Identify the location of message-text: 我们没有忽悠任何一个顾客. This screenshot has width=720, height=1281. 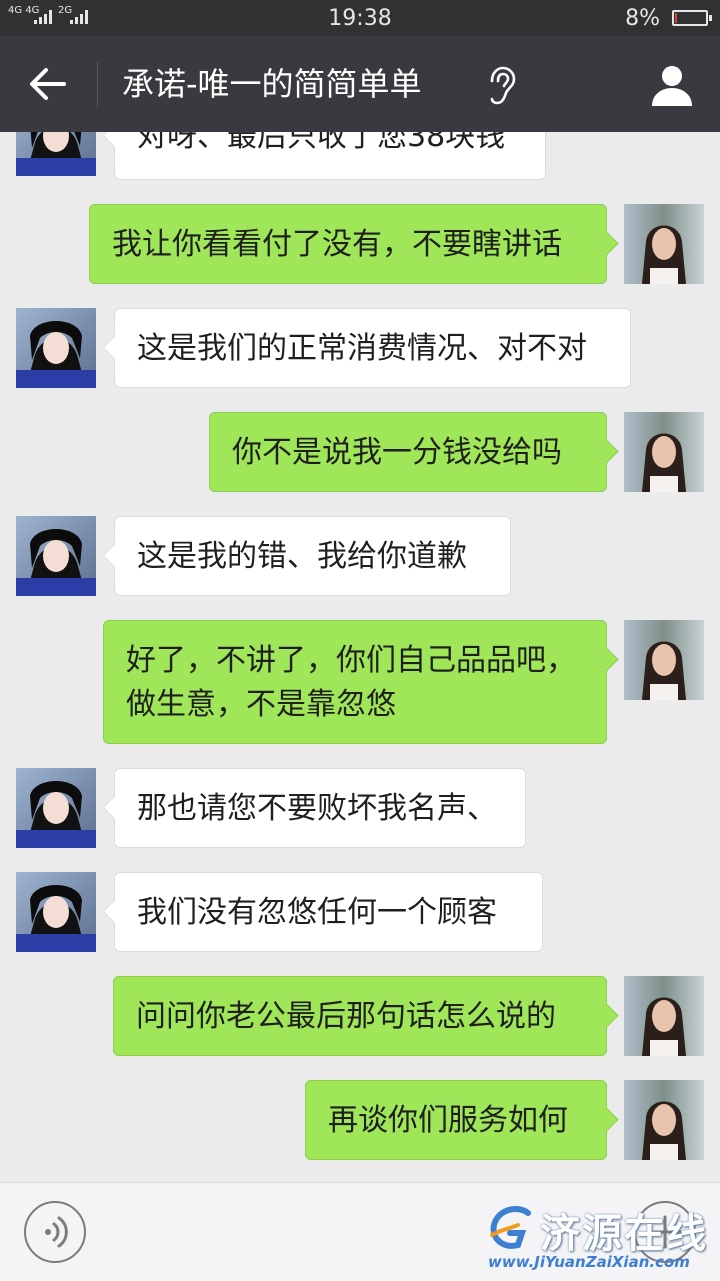
(317, 912).